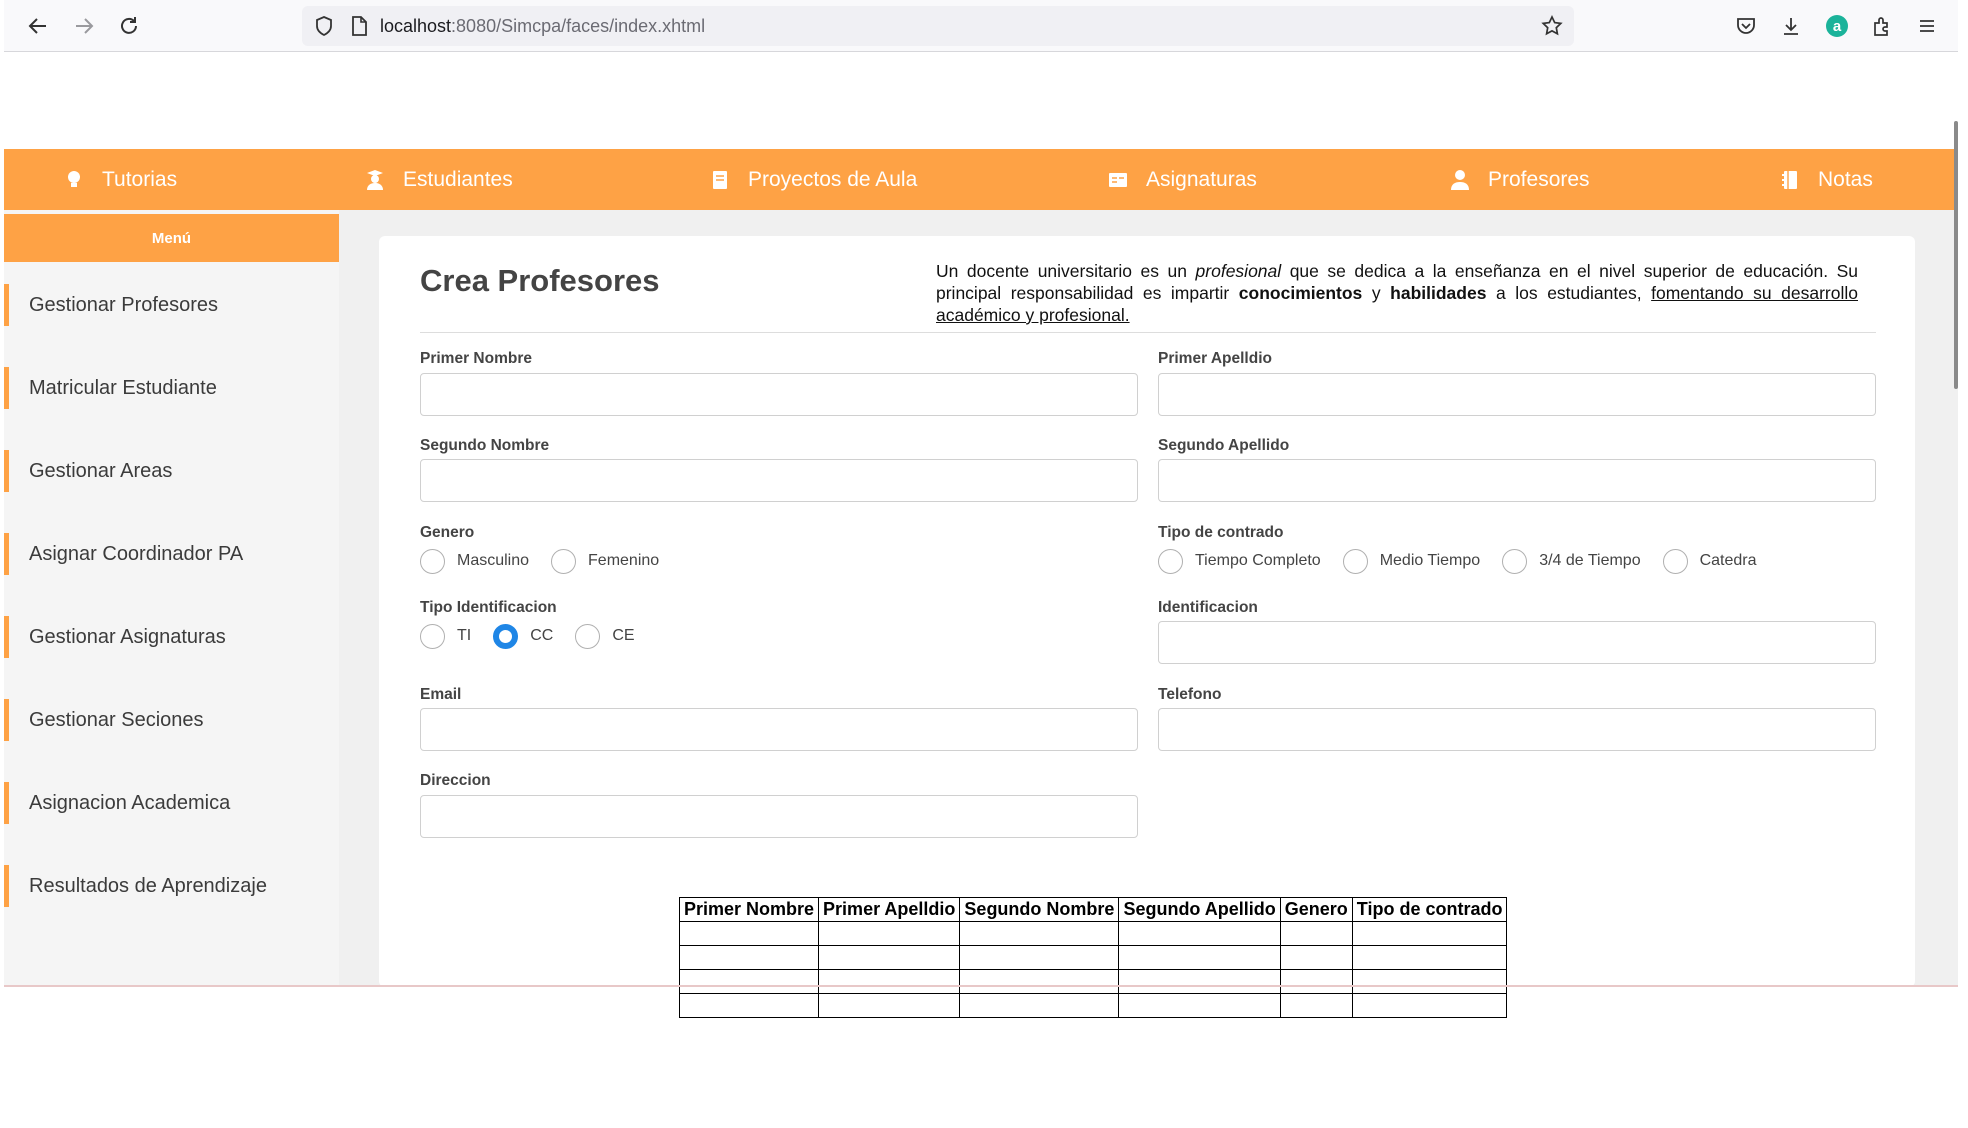  Describe the element at coordinates (1675, 561) in the screenshot. I see `contrado-catedra-radio` at that location.